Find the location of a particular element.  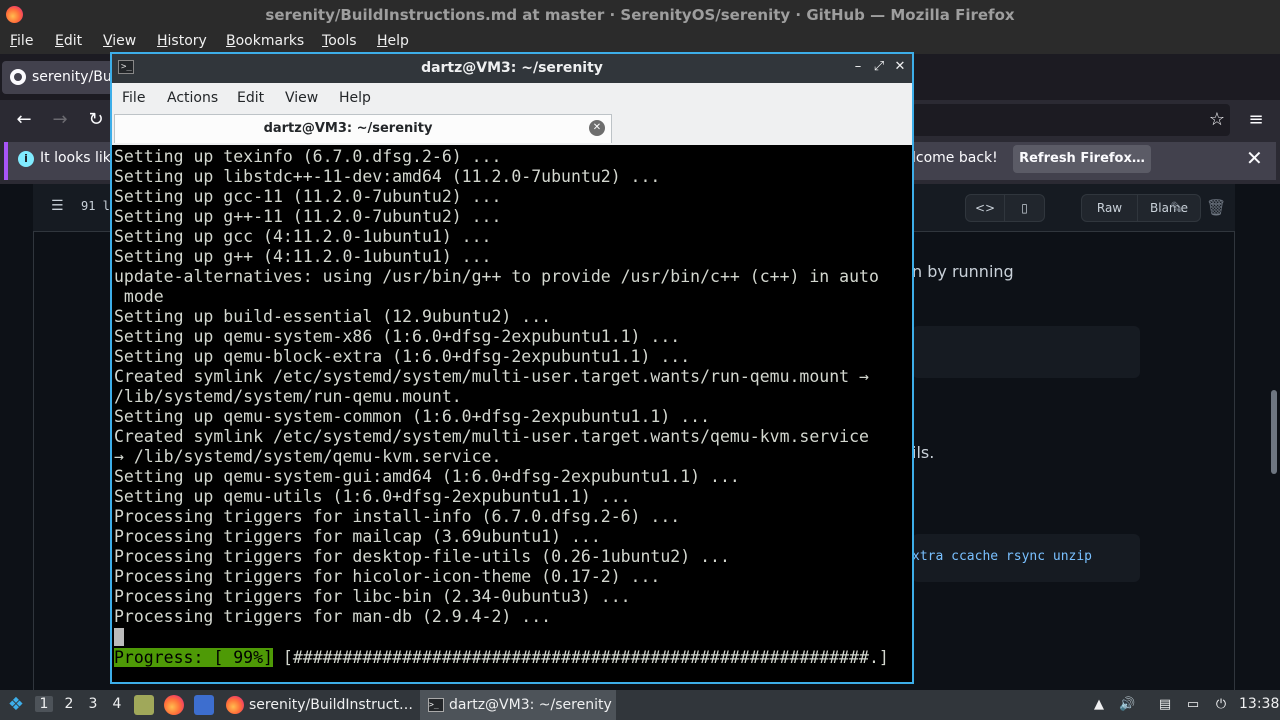

raw-button: Raw is located at coordinates (1110, 208).